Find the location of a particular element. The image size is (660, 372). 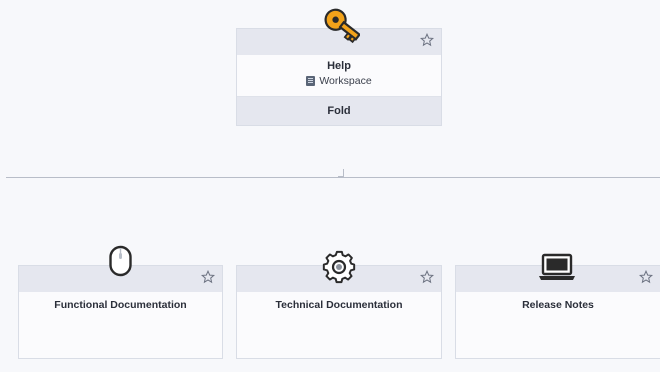

hierarchy-divider is located at coordinates (333, 177).